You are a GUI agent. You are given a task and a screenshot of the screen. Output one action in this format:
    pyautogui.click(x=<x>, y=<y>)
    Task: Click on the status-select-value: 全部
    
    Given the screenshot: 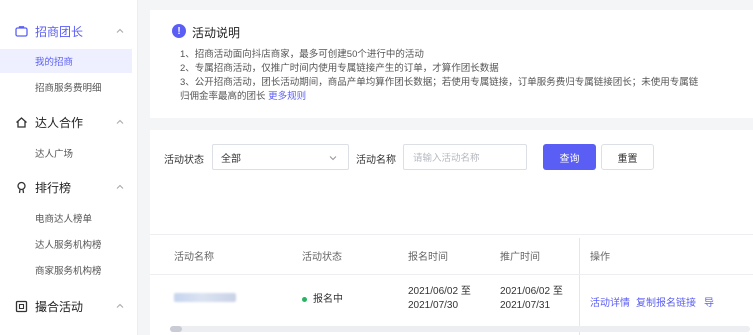 What is the action you would take?
    pyautogui.click(x=231, y=159)
    